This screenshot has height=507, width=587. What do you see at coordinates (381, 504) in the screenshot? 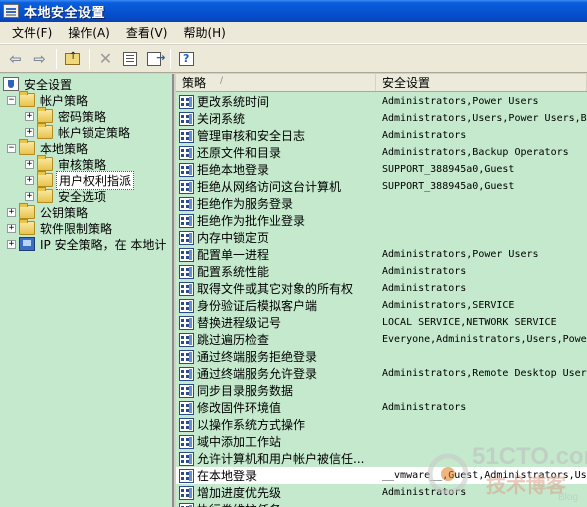
I see `policy-row: 执行卷维护任务` at bounding box center [381, 504].